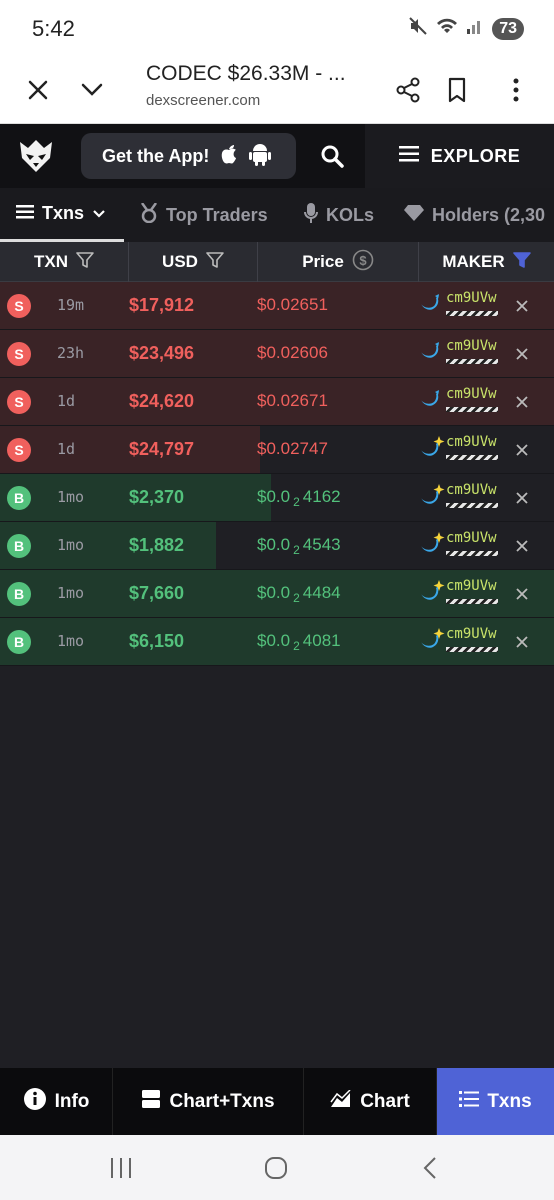  I want to click on txn-type-badge: S, so click(19, 402).